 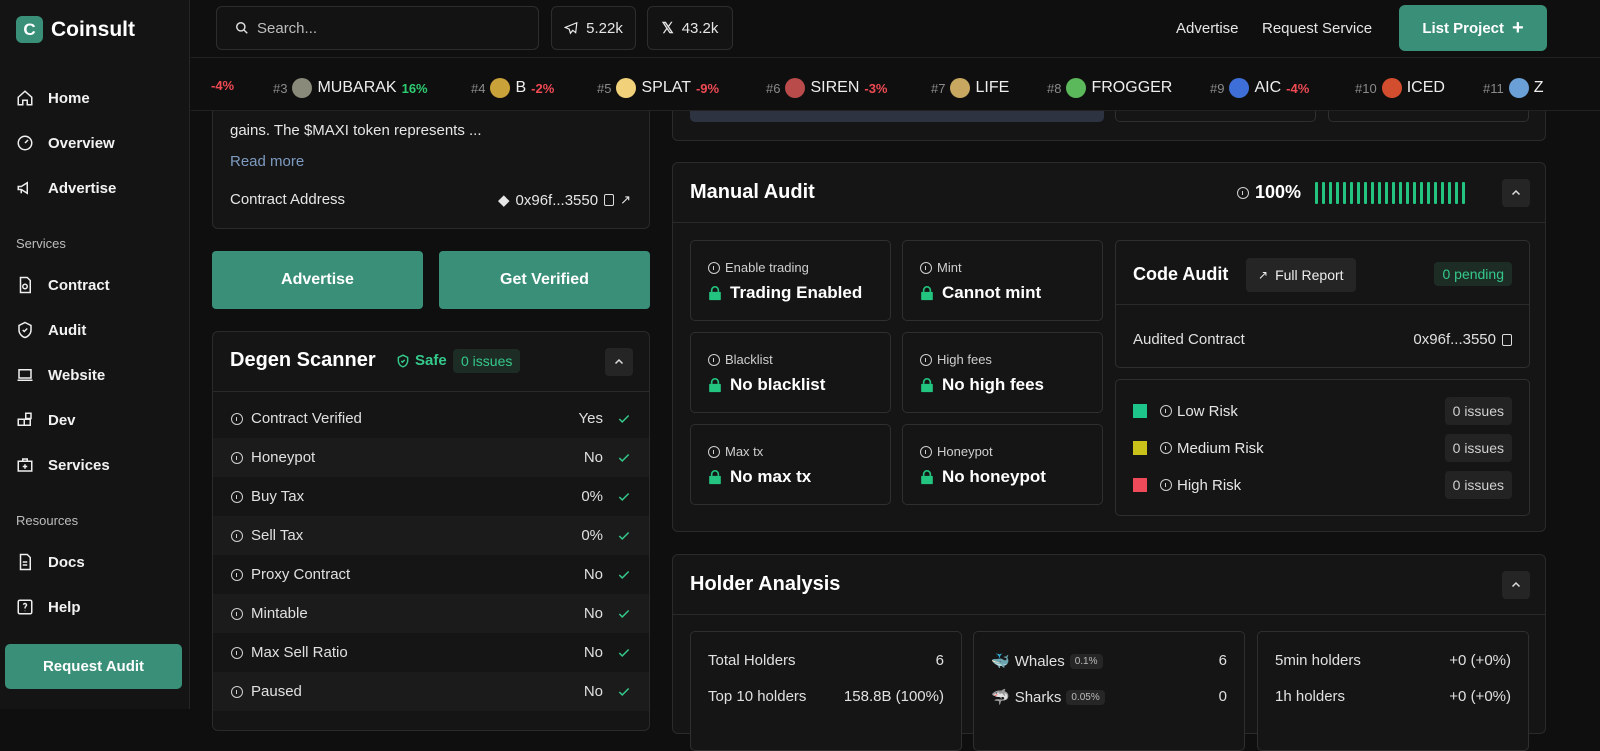 I want to click on full-report-button: ↗ Full Report, so click(x=1301, y=275).